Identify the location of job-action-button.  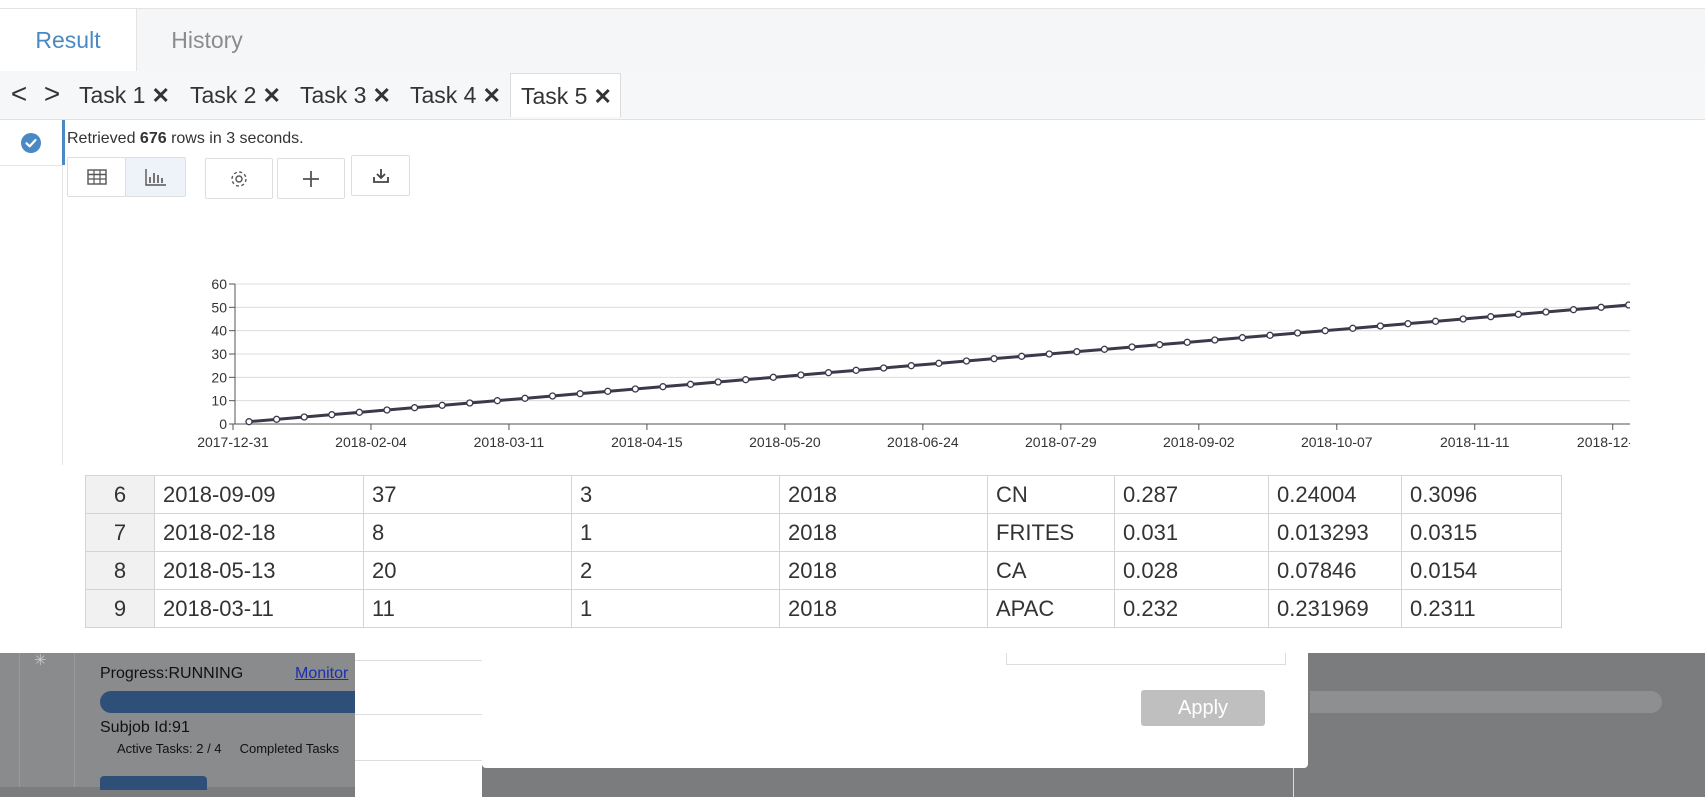
(153, 783).